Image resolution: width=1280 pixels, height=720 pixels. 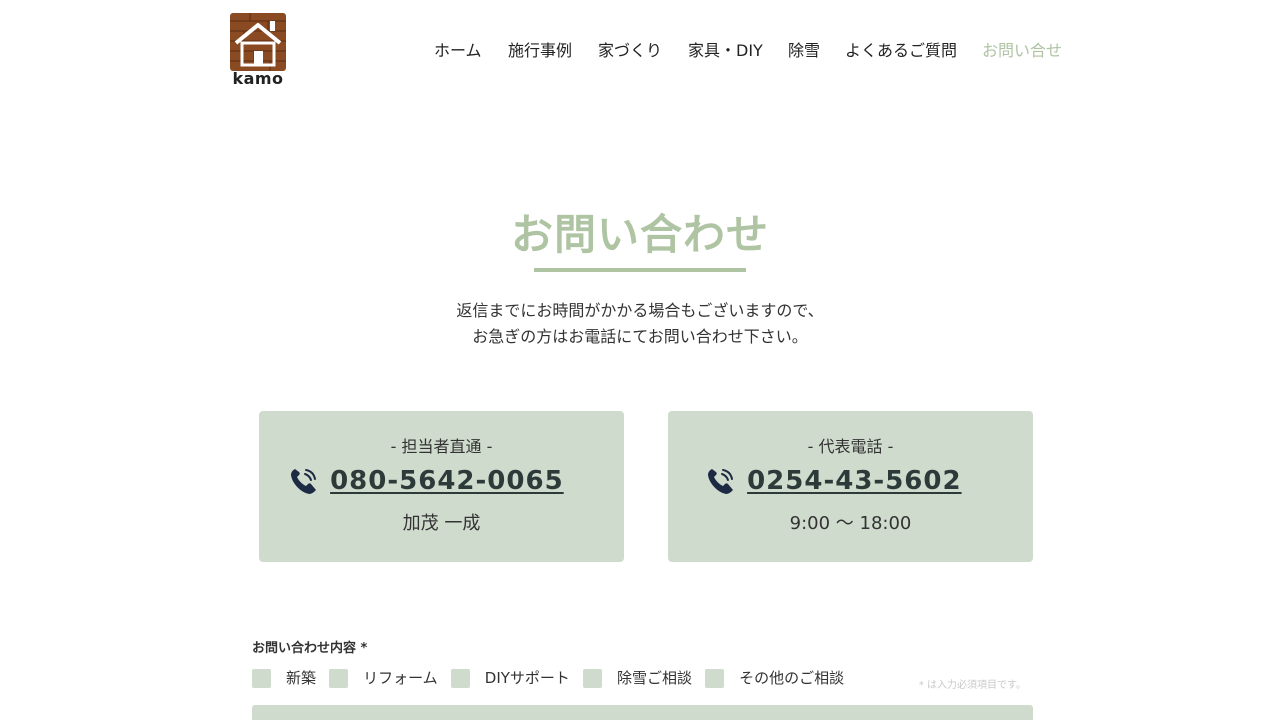 What do you see at coordinates (441, 523) in the screenshot?
I see `contact-person-name: 加茂 一成` at bounding box center [441, 523].